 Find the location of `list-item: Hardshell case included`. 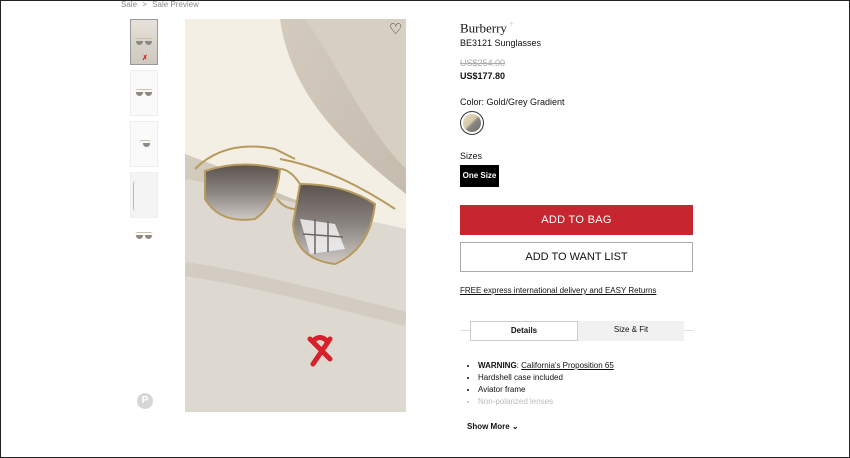

list-item: Hardshell case included is located at coordinates (546, 378).